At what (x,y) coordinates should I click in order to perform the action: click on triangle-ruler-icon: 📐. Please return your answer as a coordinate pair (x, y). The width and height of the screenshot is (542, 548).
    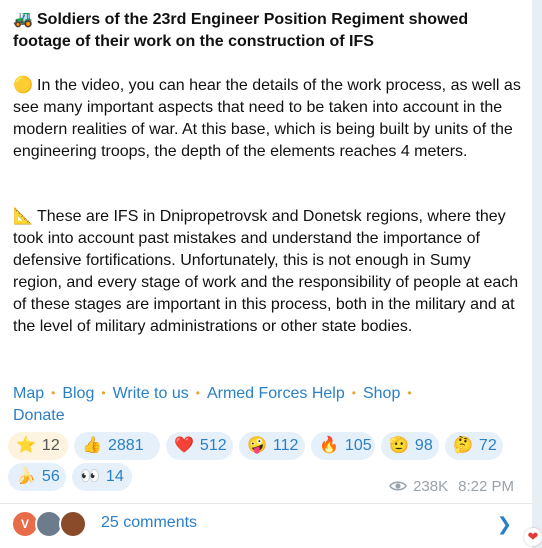
    Looking at the image, I should click on (23, 216).